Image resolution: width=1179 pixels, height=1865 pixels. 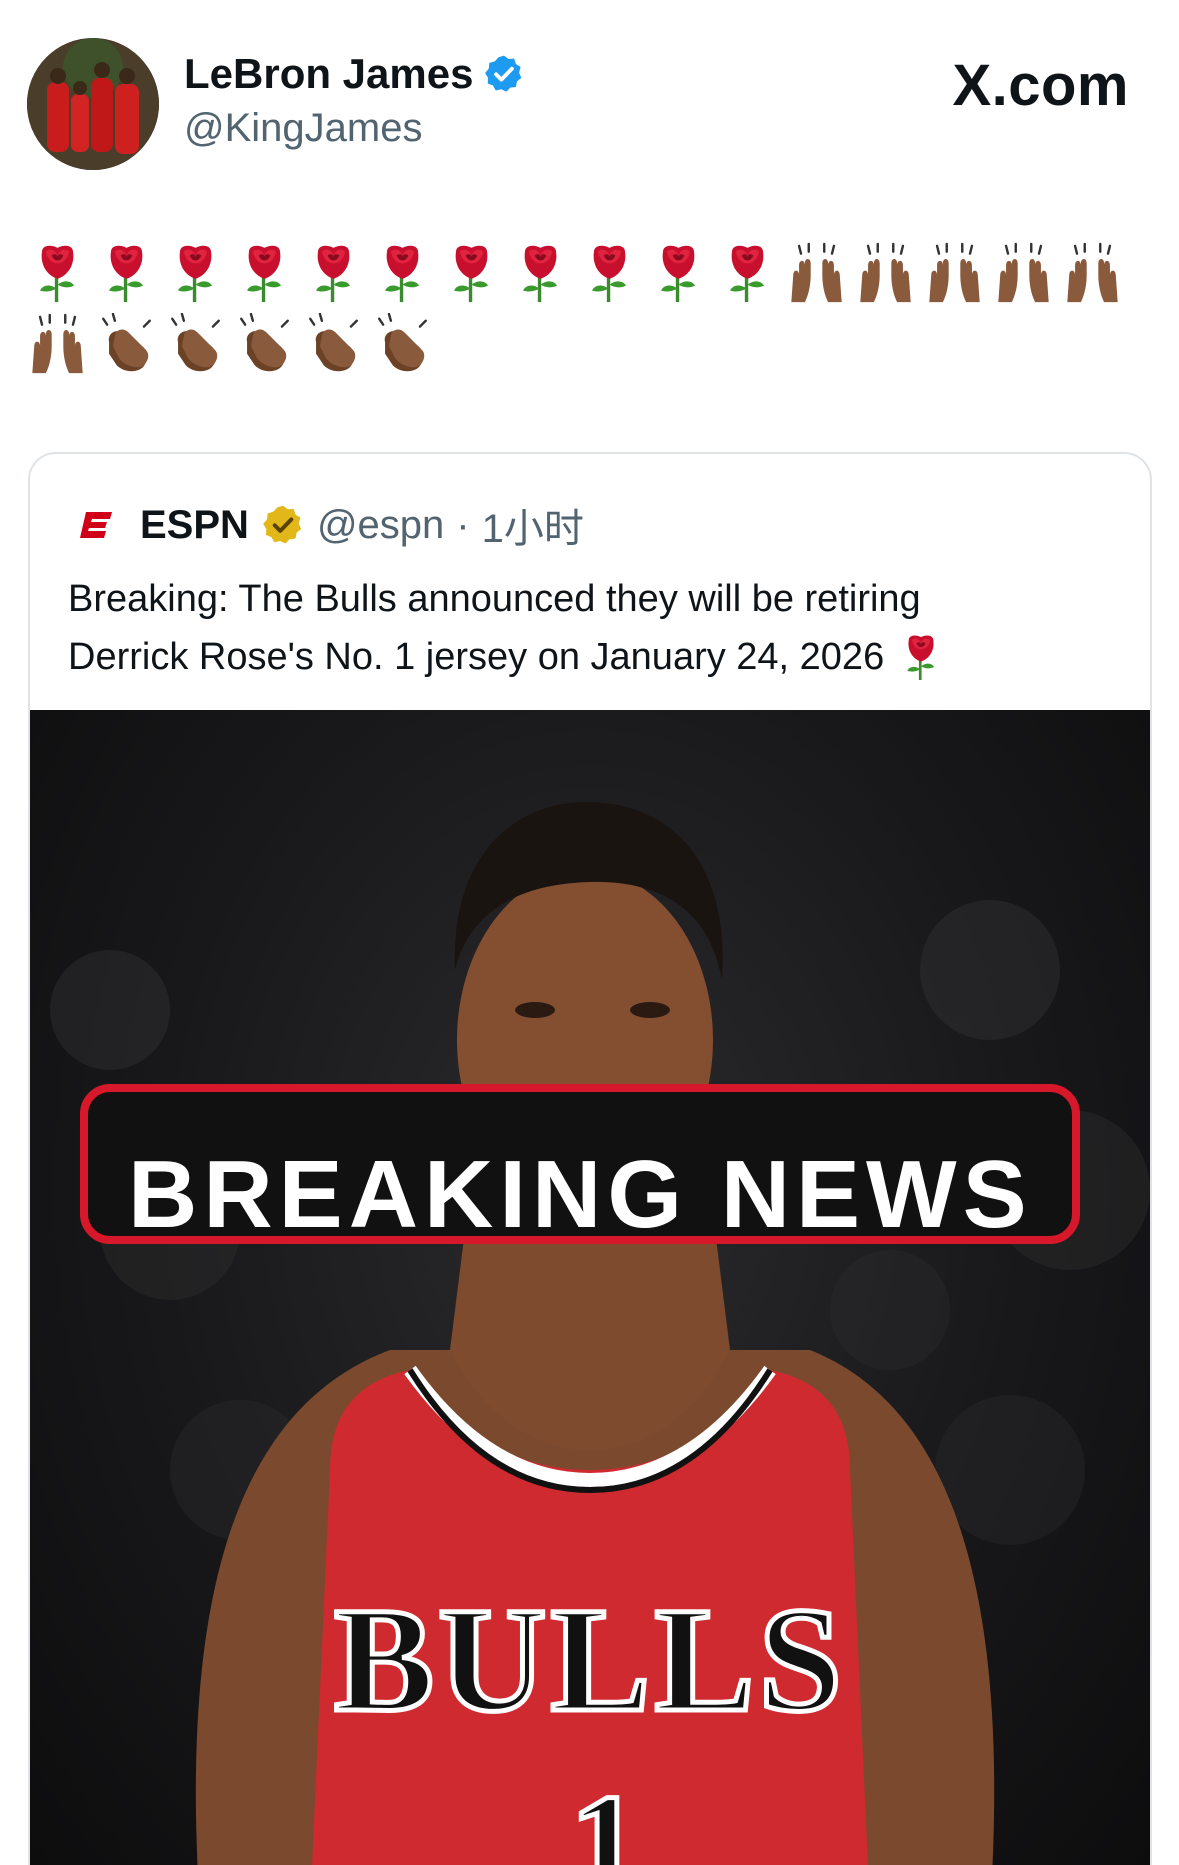 What do you see at coordinates (590, 1660) in the screenshot?
I see `jersey-text: BULLS` at bounding box center [590, 1660].